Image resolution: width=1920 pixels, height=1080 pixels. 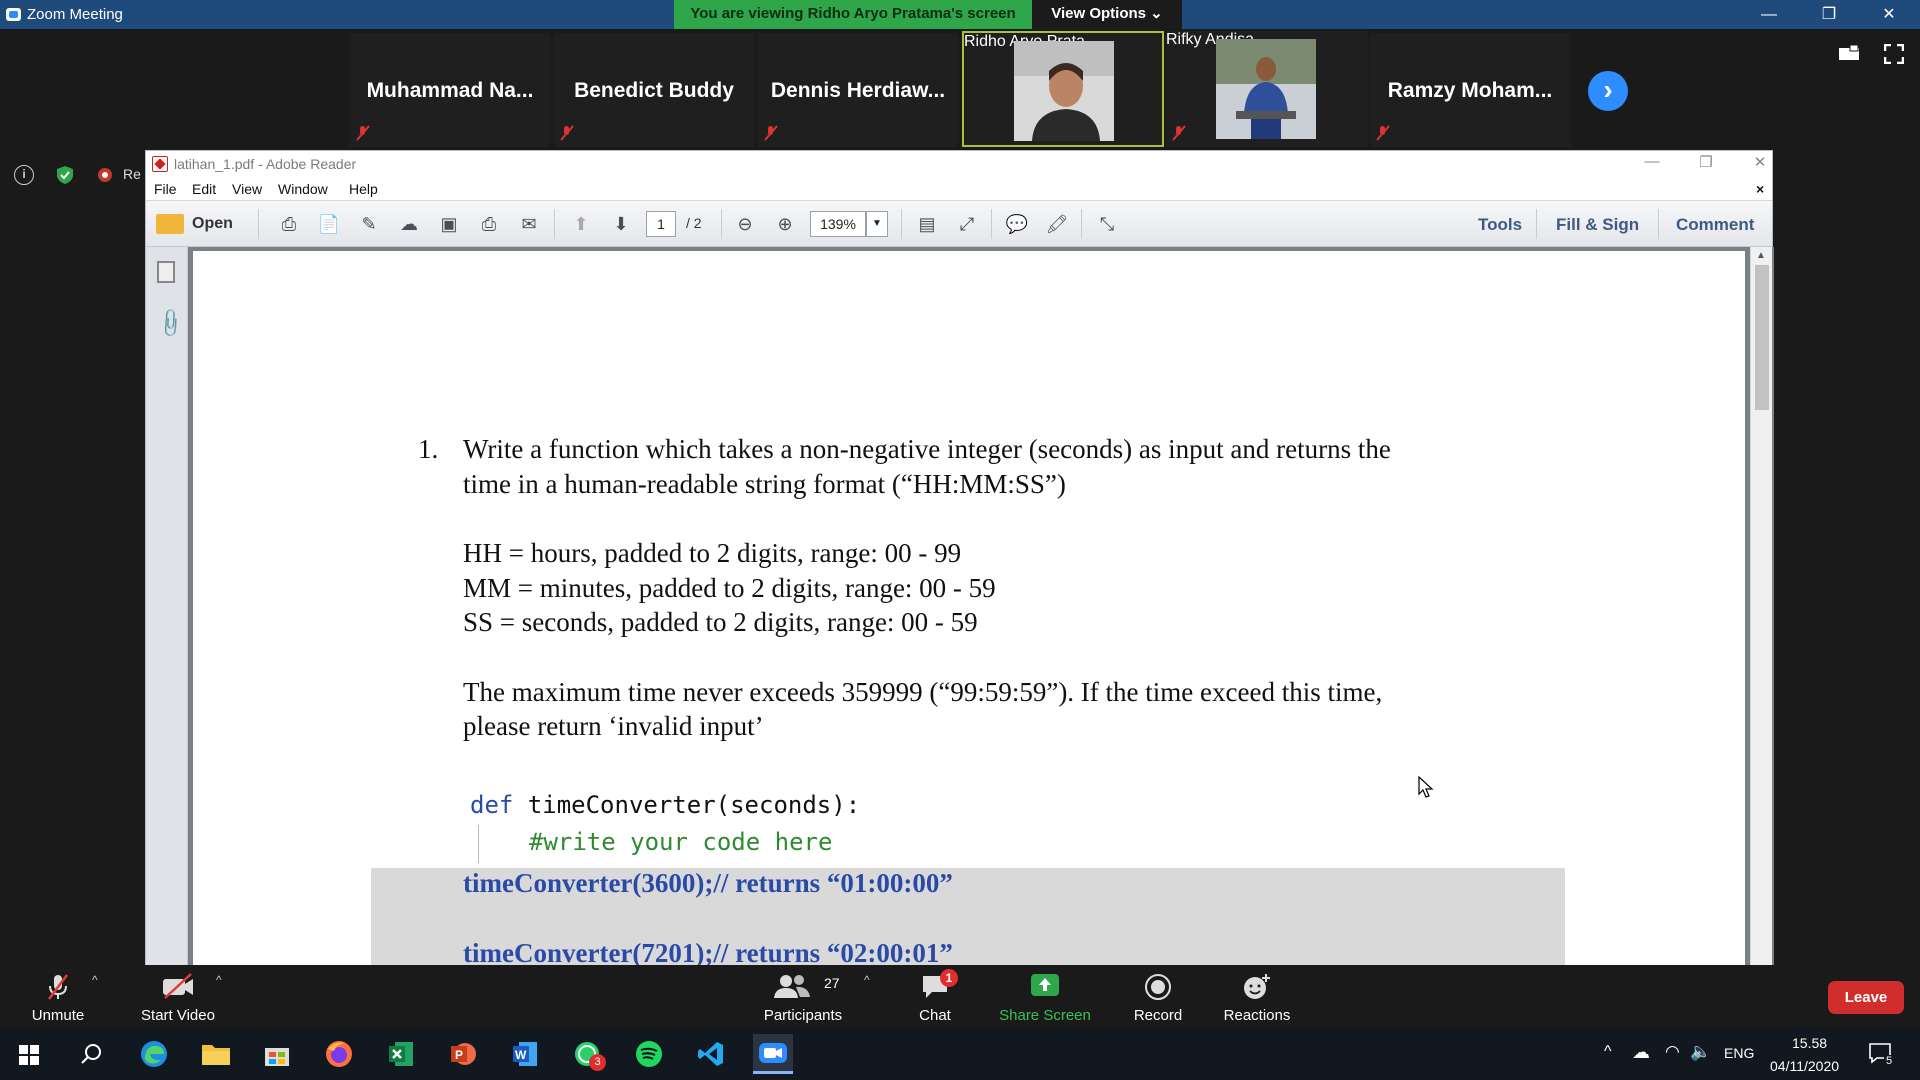 What do you see at coordinates (1045, 996) in the screenshot?
I see `share-screen-button: Share Screen` at bounding box center [1045, 996].